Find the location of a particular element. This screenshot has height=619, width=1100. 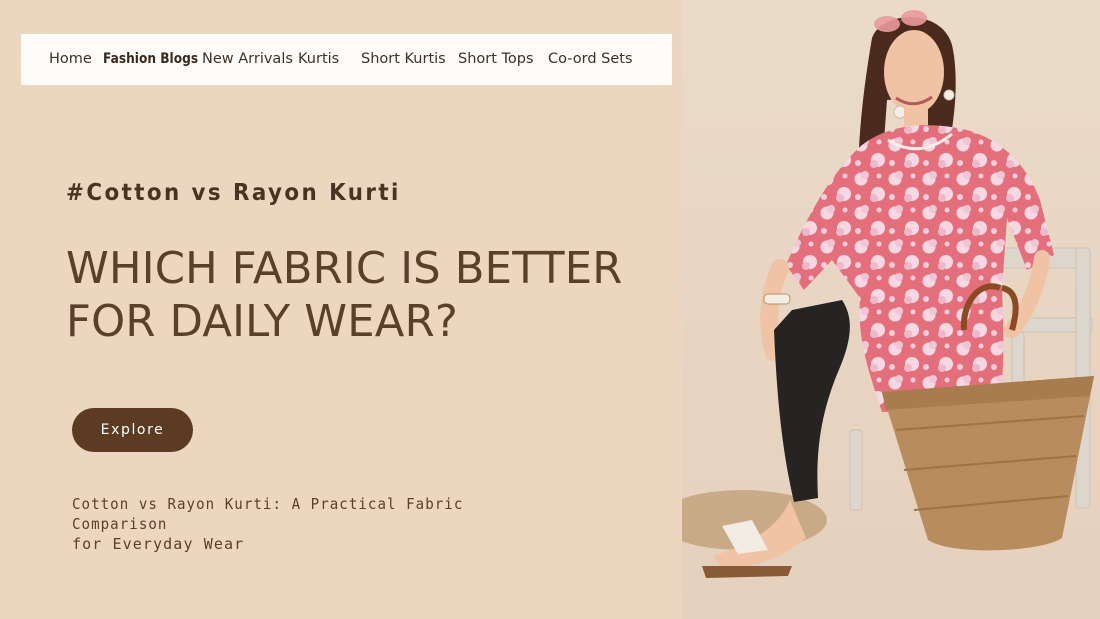

nav-item-short-kurtis: Short Kurtis is located at coordinates (403, 59).